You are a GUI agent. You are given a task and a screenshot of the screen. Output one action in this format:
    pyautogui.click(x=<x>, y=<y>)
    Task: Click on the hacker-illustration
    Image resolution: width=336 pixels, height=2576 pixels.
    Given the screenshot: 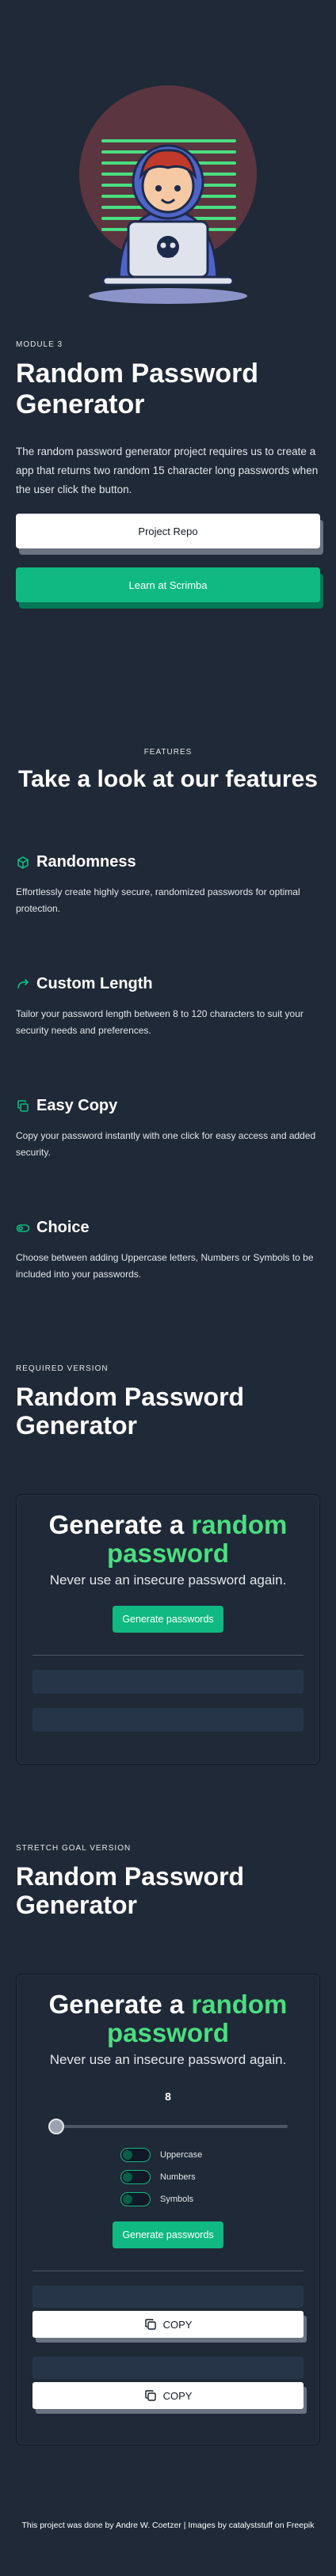 What is the action you would take?
    pyautogui.click(x=168, y=194)
    